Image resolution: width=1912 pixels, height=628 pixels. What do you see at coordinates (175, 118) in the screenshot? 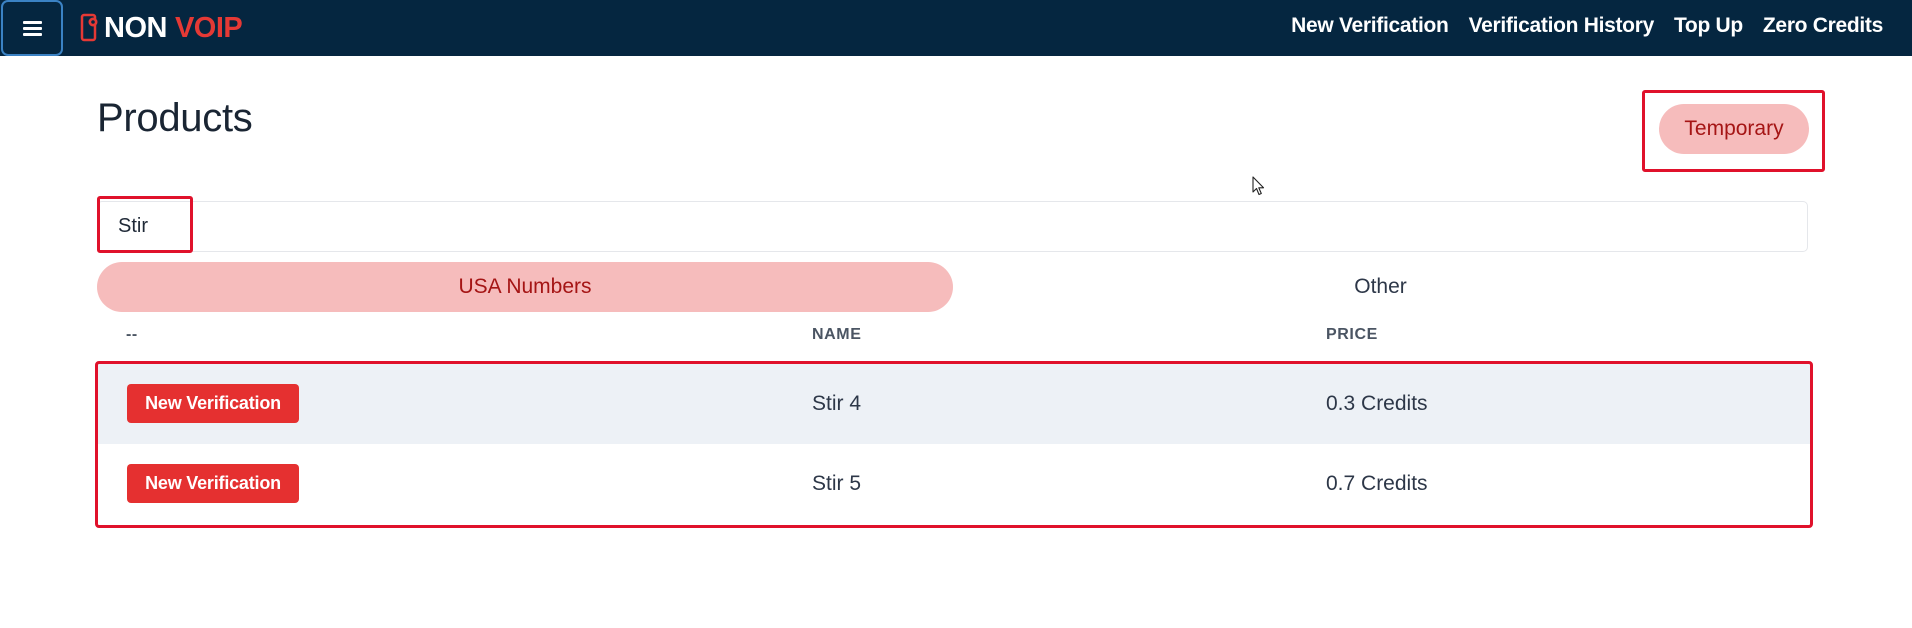
I see `page-title: Products` at bounding box center [175, 118].